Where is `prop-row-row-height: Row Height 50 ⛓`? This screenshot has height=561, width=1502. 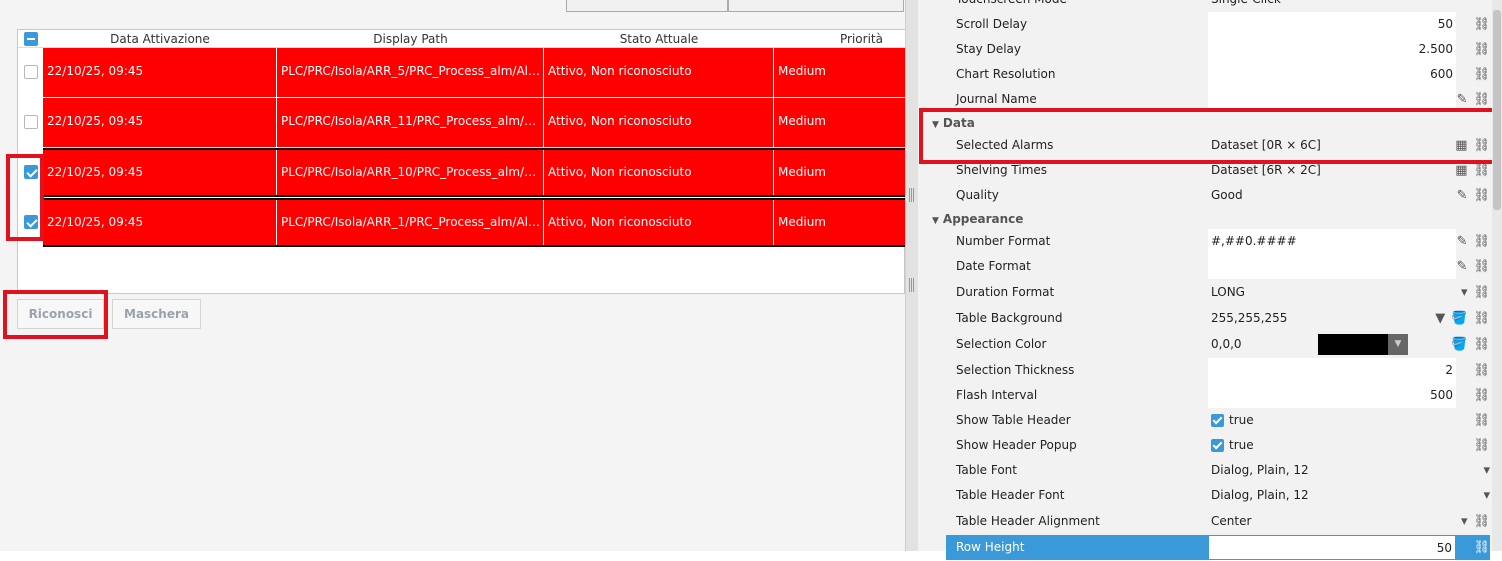
prop-row-row-height: Row Height 50 ⛓ is located at coordinates (1218, 547).